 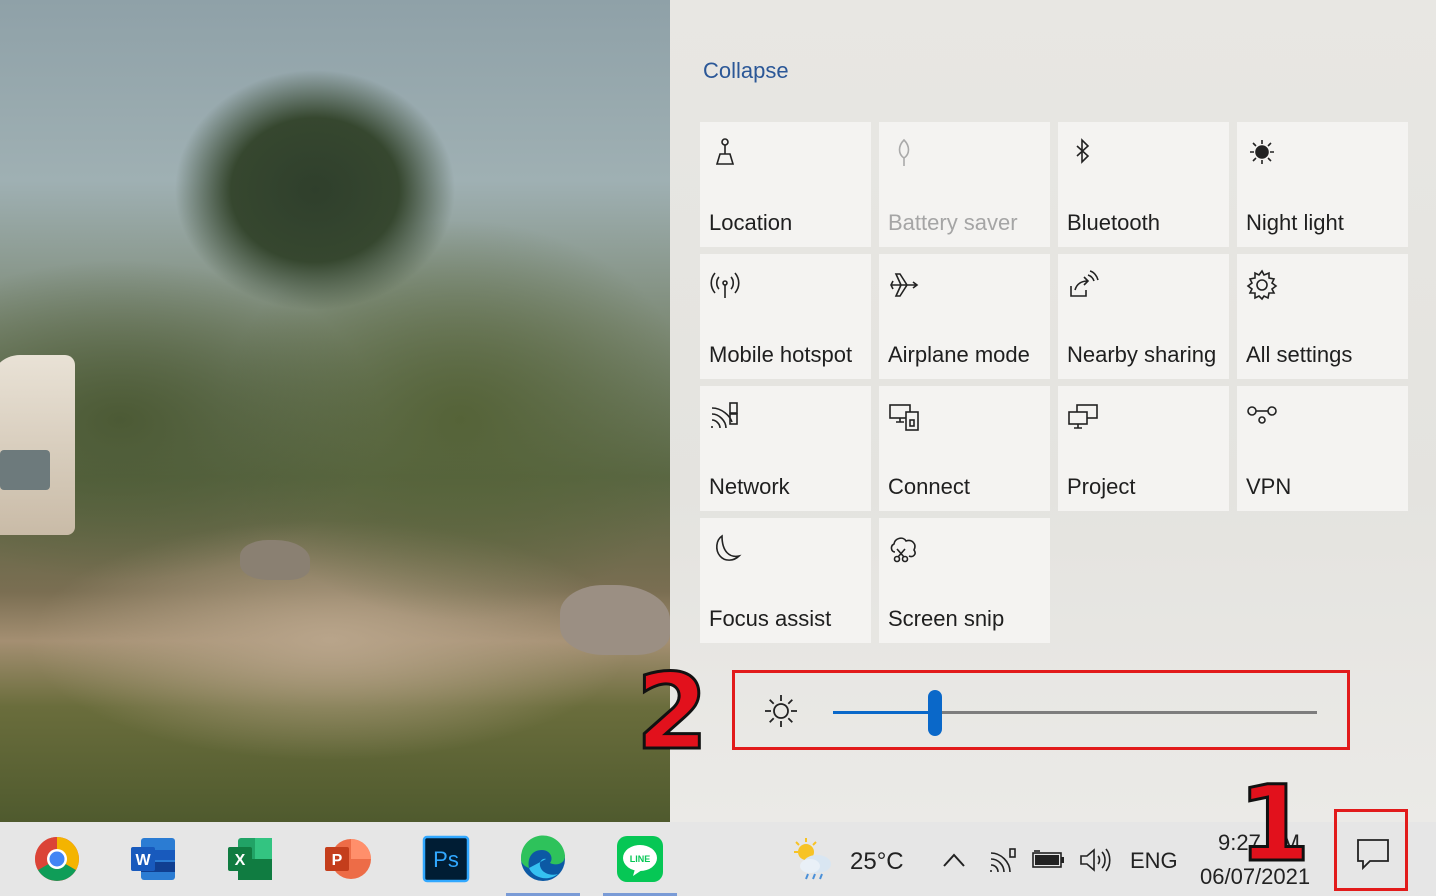 I want to click on tile-label: Mobile hotspot, so click(x=781, y=354).